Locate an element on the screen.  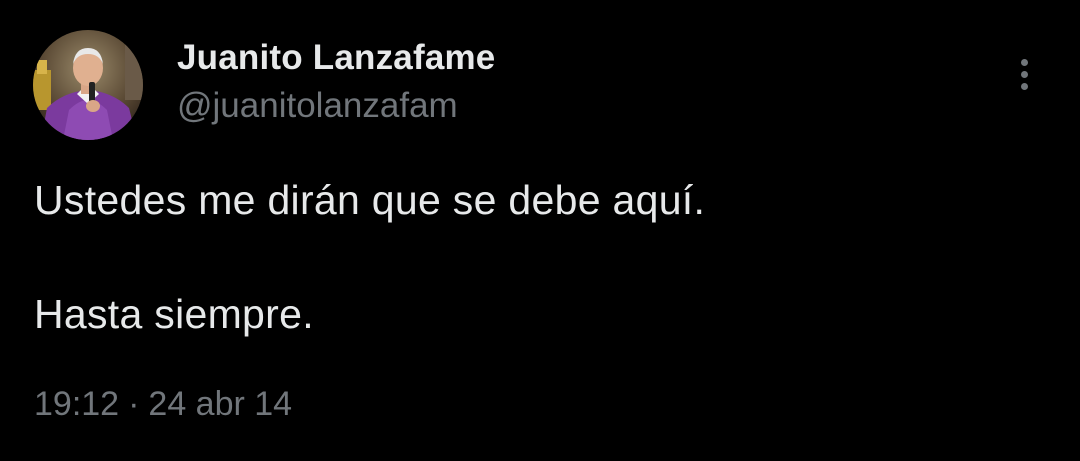
tweet-date: 24 abr 14 is located at coordinates (220, 404).